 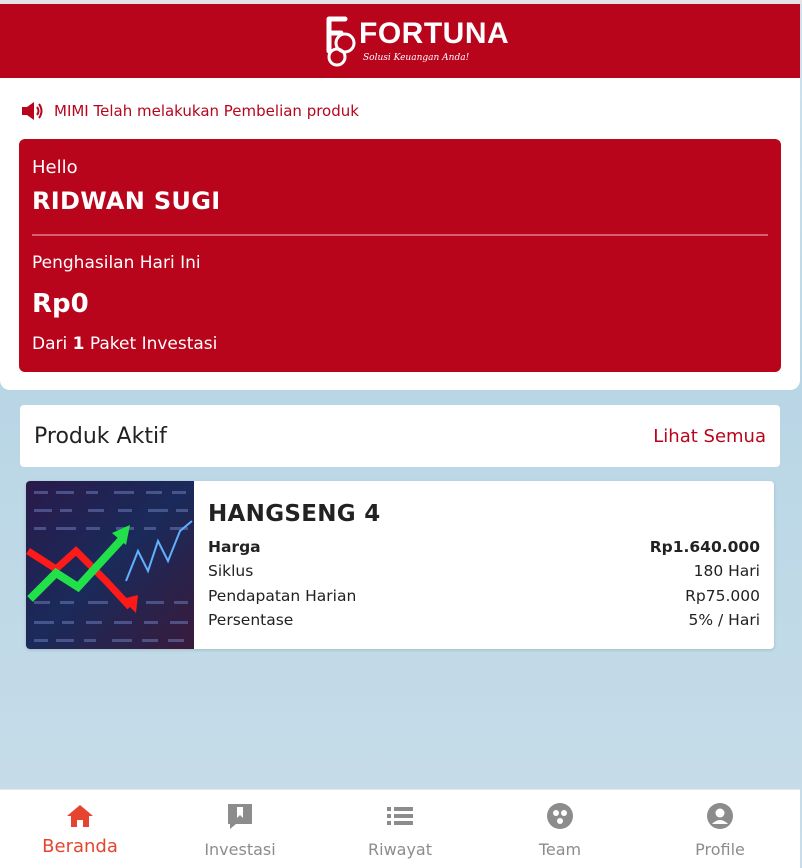 What do you see at coordinates (240, 849) in the screenshot?
I see `nav-label-investasi: Investasi` at bounding box center [240, 849].